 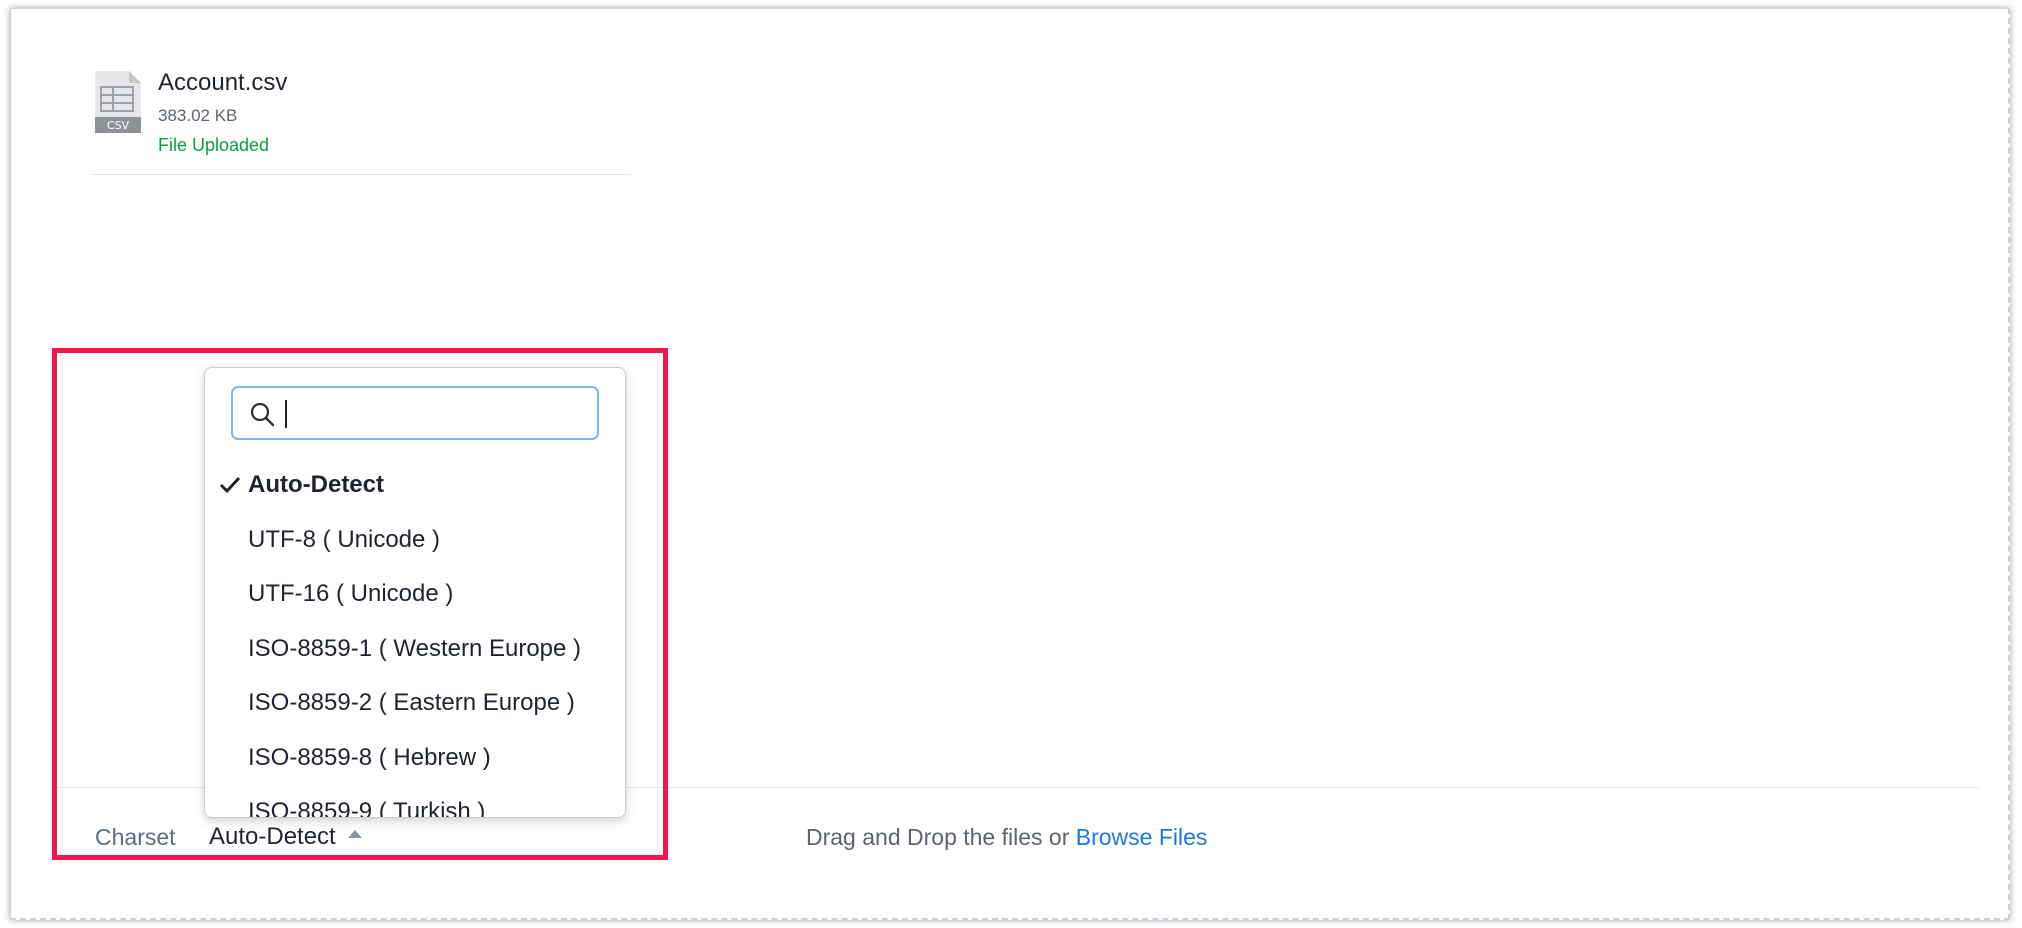 I want to click on dropzone-text: Drag and Drop the files or Browse Files, so click(x=1006, y=837).